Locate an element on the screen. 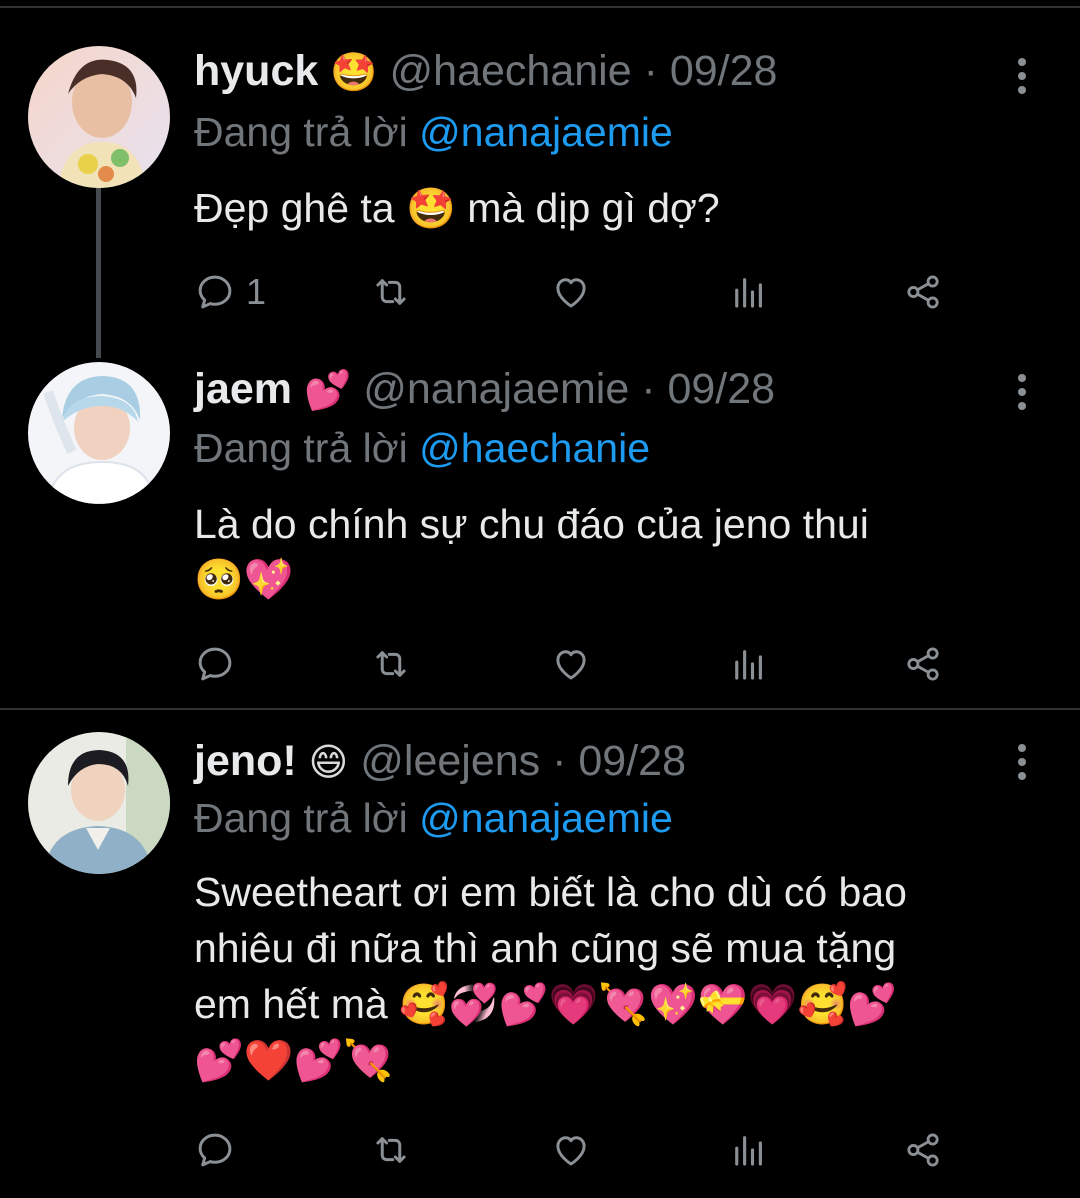  text-line: Là do chính sự chu đáo của jeno thui is located at coordinates (531, 524).